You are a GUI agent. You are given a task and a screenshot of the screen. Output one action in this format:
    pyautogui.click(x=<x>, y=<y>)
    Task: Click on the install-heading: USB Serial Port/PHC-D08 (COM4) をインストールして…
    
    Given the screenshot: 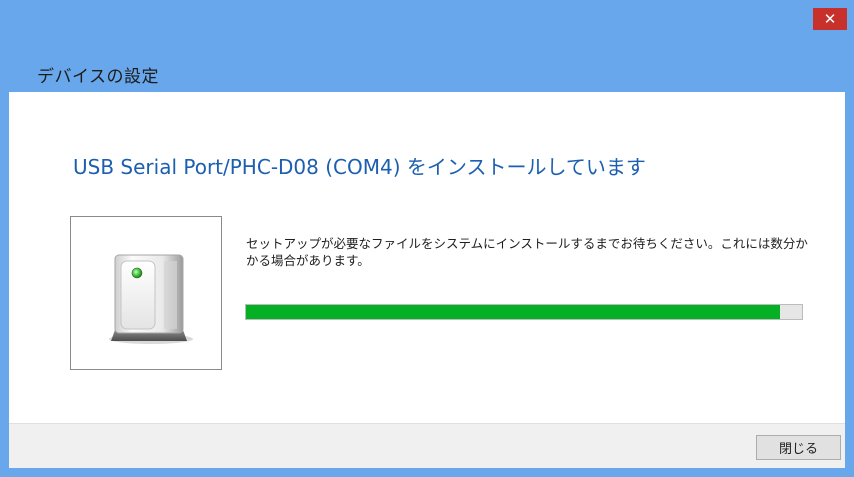 What is the action you would take?
    pyautogui.click(x=359, y=167)
    